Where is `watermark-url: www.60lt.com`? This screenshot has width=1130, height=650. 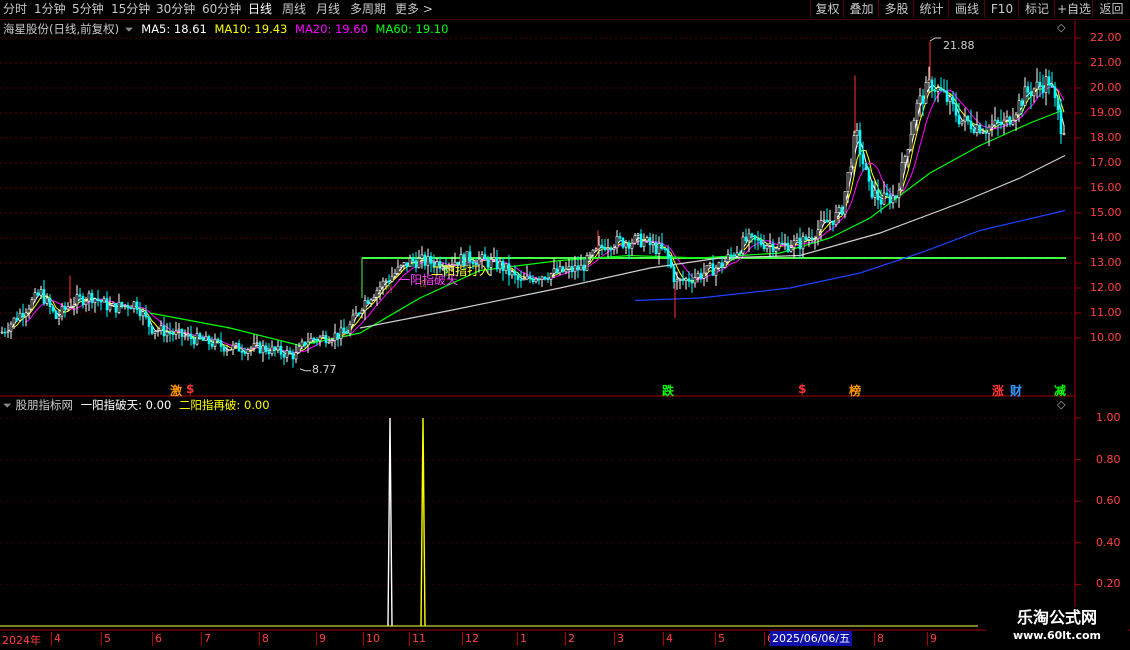
watermark-url: www.60lt.com is located at coordinates (1057, 635).